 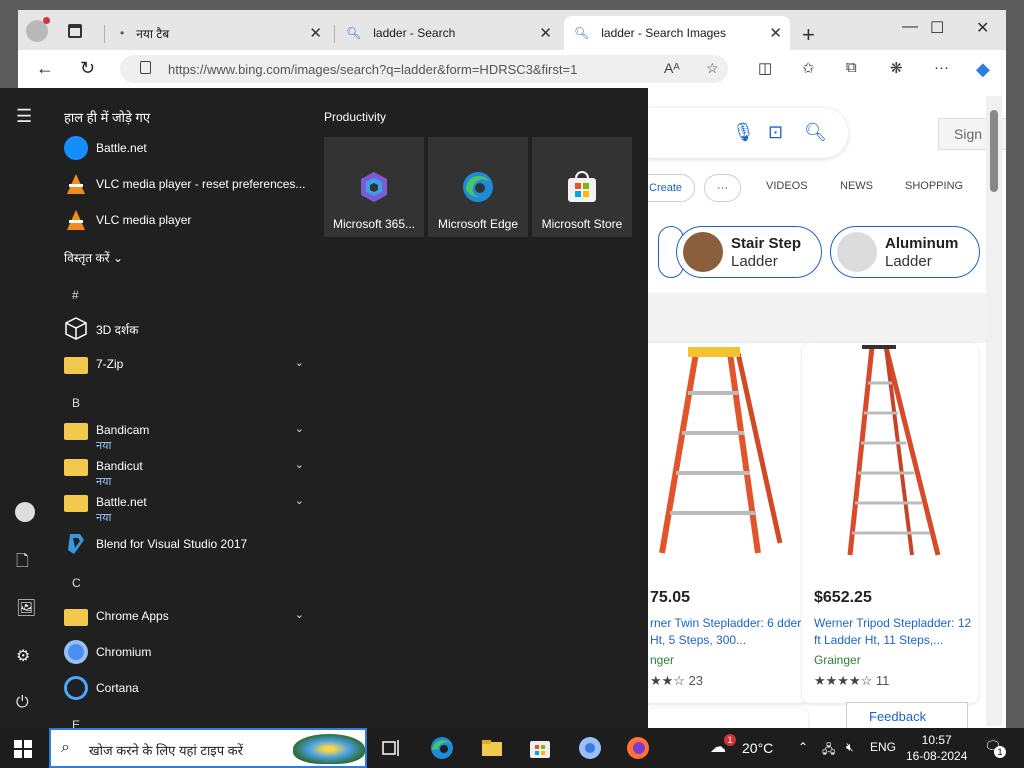 What do you see at coordinates (329, 749) in the screenshot?
I see `search-highlight-image` at bounding box center [329, 749].